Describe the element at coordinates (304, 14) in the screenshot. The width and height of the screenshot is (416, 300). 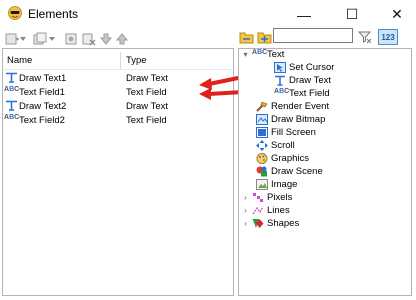
I see `minimize-button: —` at that location.